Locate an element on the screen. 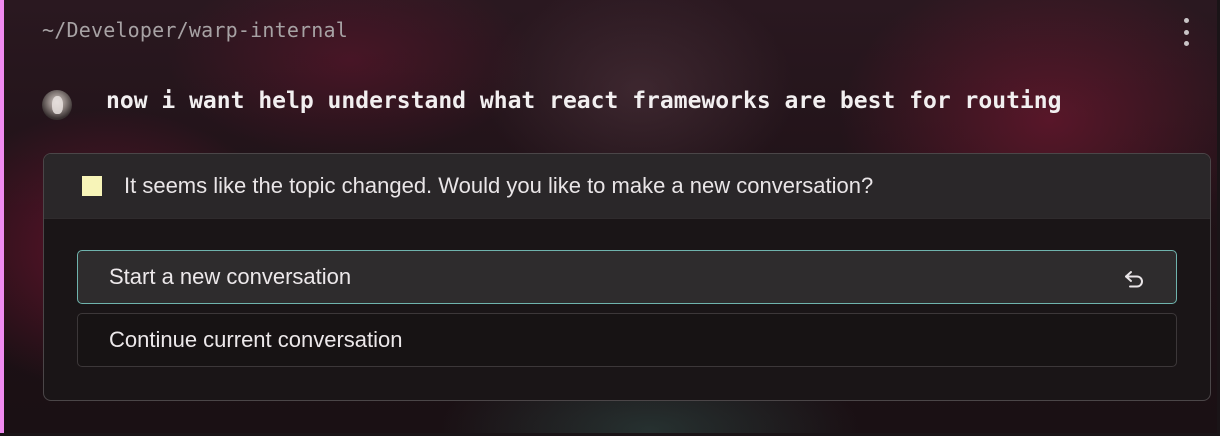 The image size is (1220, 436). start-new-conversation-button: Start a new conversation is located at coordinates (627, 277).